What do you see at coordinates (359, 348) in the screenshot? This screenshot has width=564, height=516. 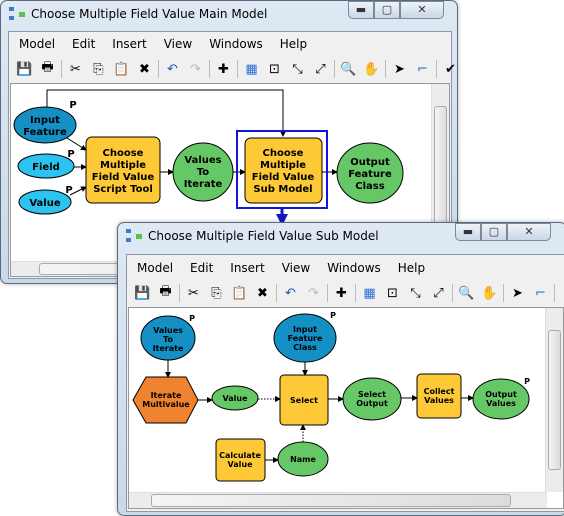 I see `param-markers: P P P` at bounding box center [359, 348].